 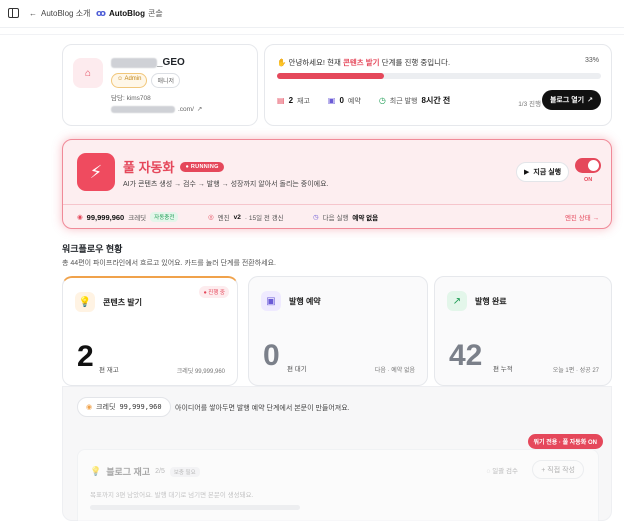 I want to click on credit-info: ◉ 99,999,960 크레딧 자동충전, so click(x=128, y=217).